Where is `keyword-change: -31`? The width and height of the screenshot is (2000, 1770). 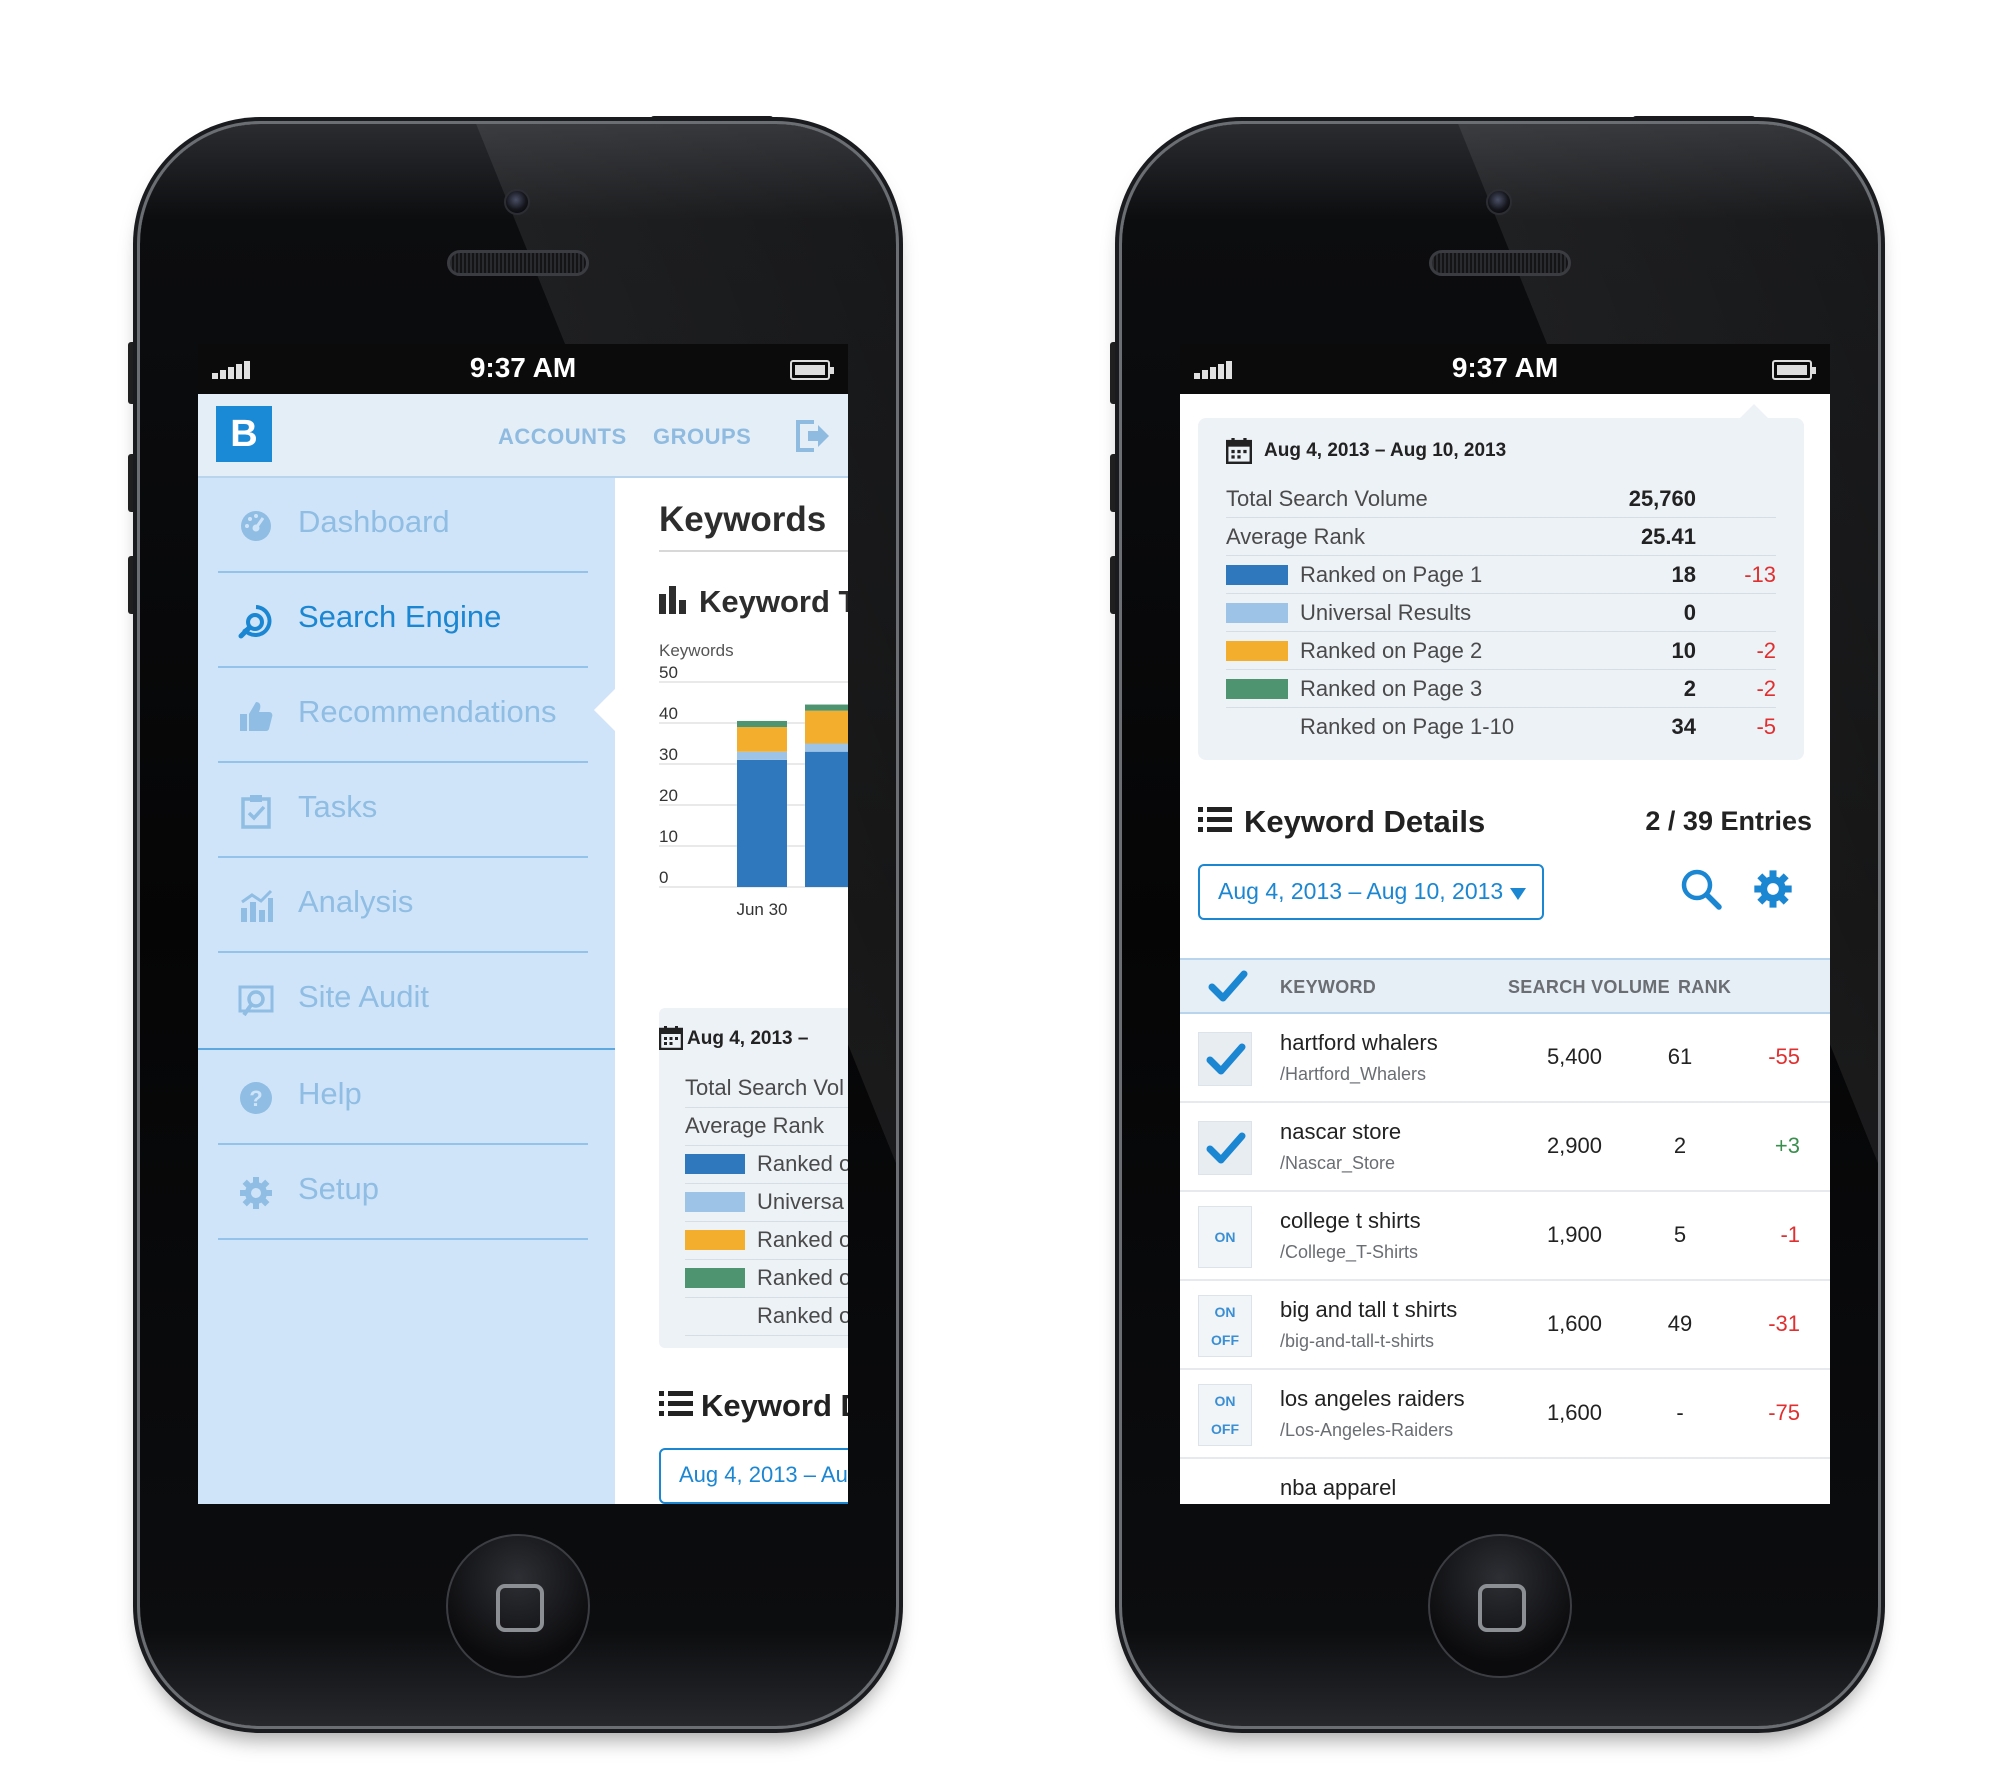
keyword-change: -31 is located at coordinates (1784, 1323).